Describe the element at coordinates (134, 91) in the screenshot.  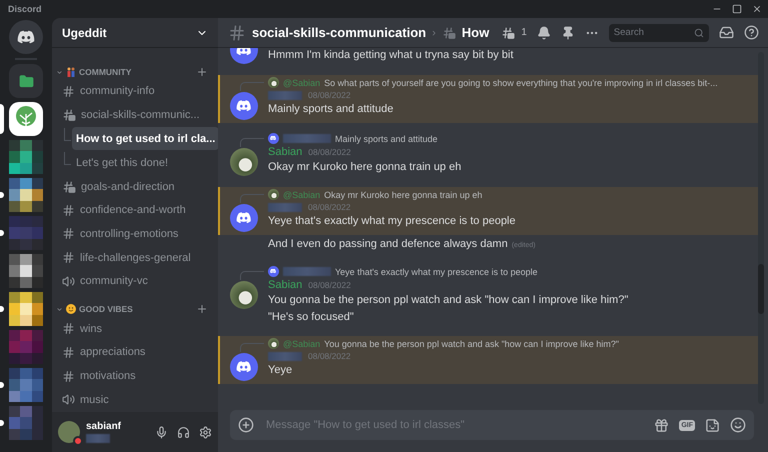
I see `channel-item: community-info` at that location.